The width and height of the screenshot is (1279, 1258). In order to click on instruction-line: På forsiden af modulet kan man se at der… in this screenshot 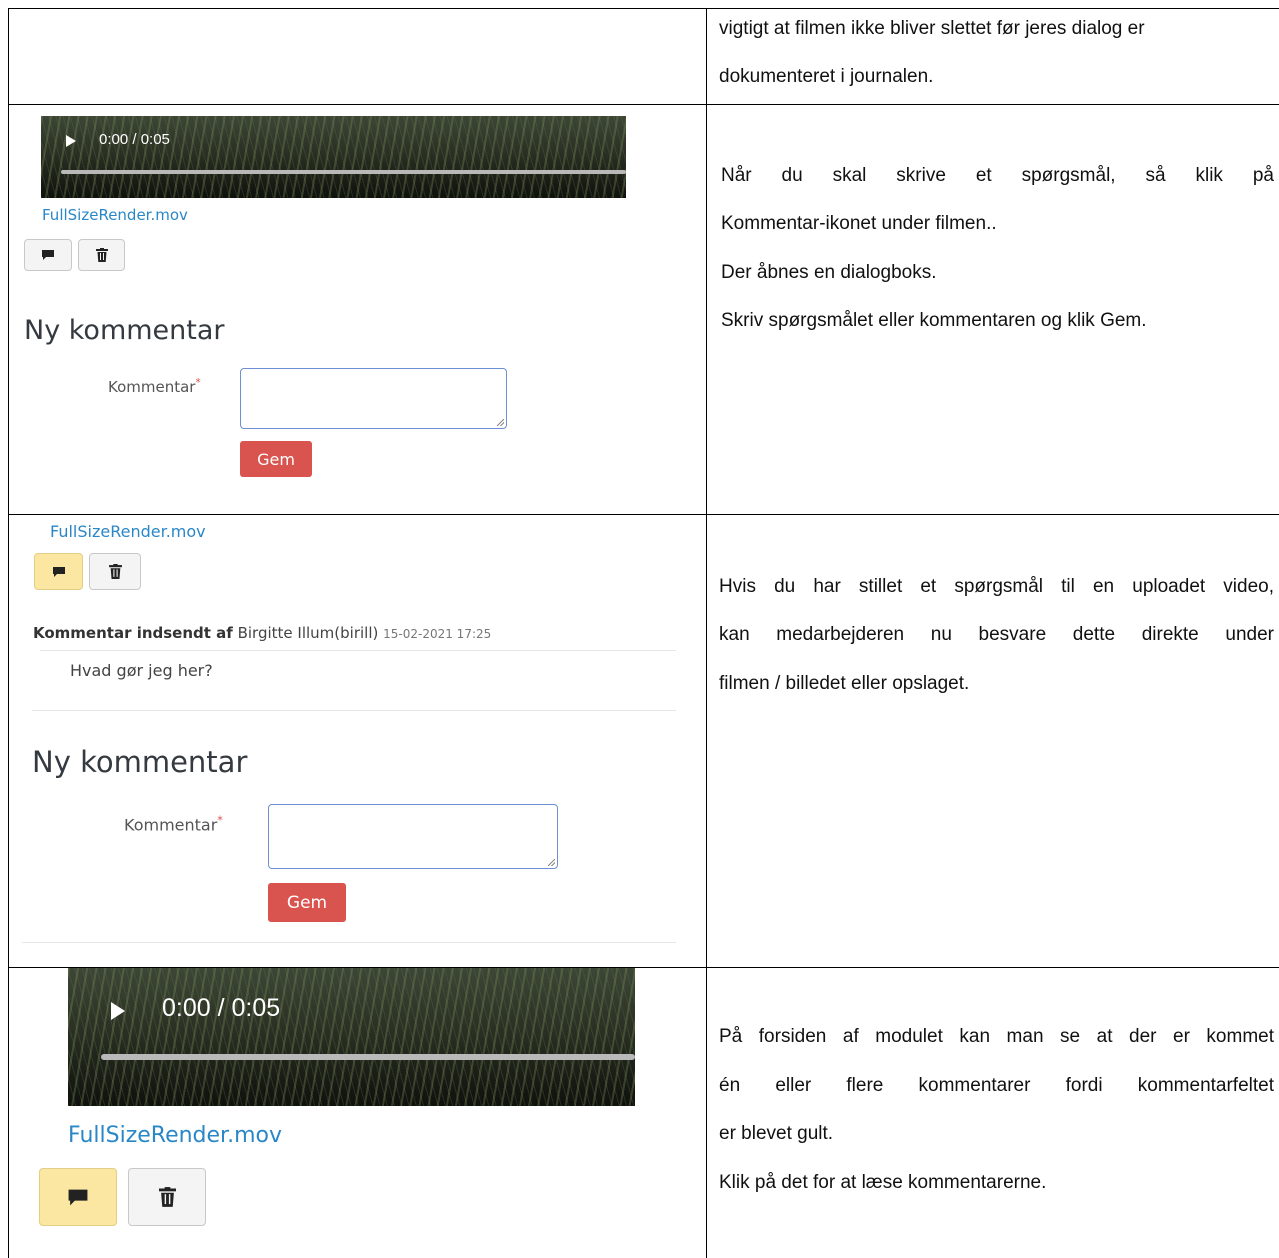, I will do `click(996, 1036)`.